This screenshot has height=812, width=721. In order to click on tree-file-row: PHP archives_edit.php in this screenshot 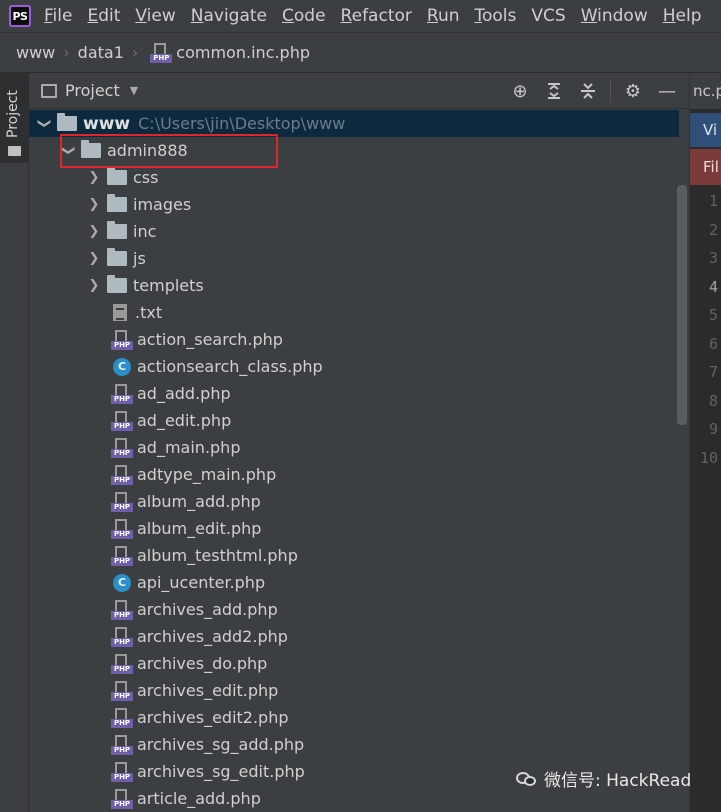, I will do `click(354, 690)`.